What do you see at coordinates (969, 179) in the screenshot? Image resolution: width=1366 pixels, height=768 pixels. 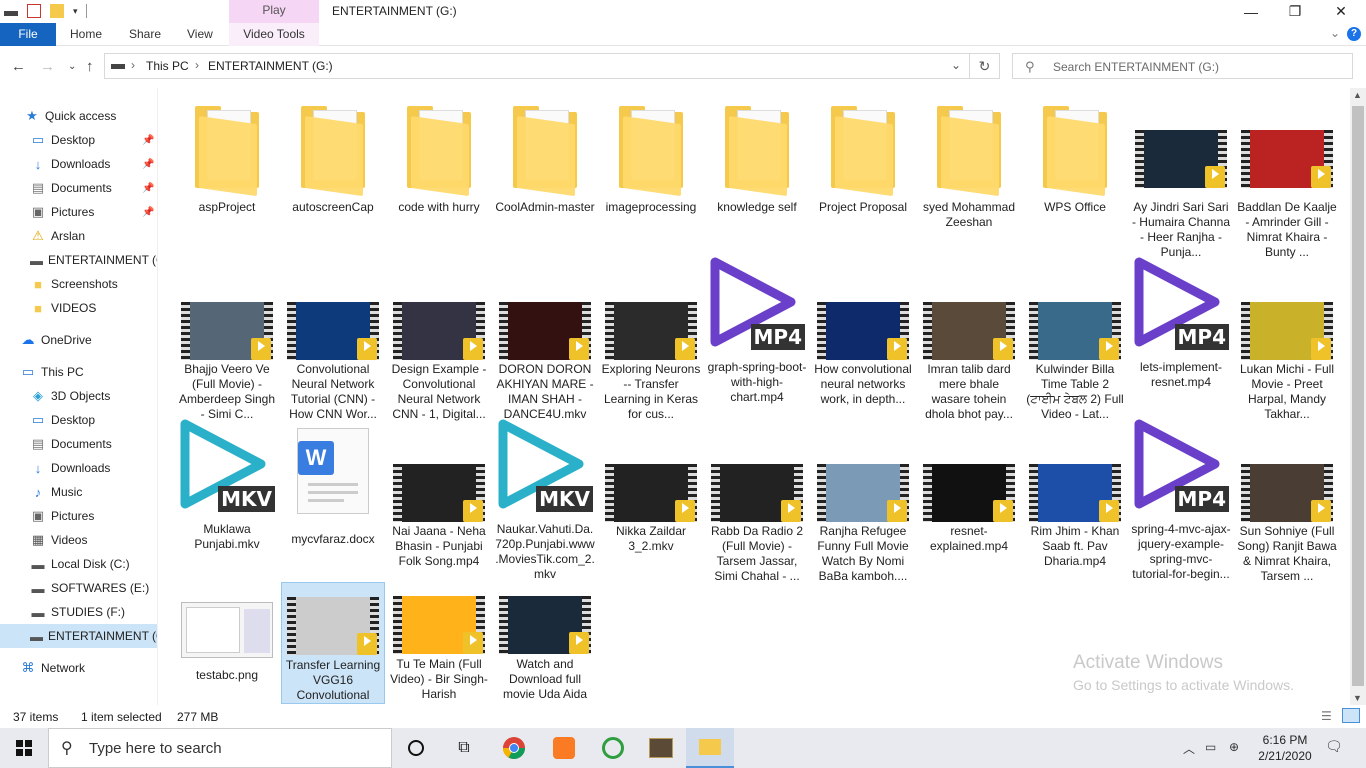 I see `folder-item: syed Mohammad Zeeshan` at bounding box center [969, 179].